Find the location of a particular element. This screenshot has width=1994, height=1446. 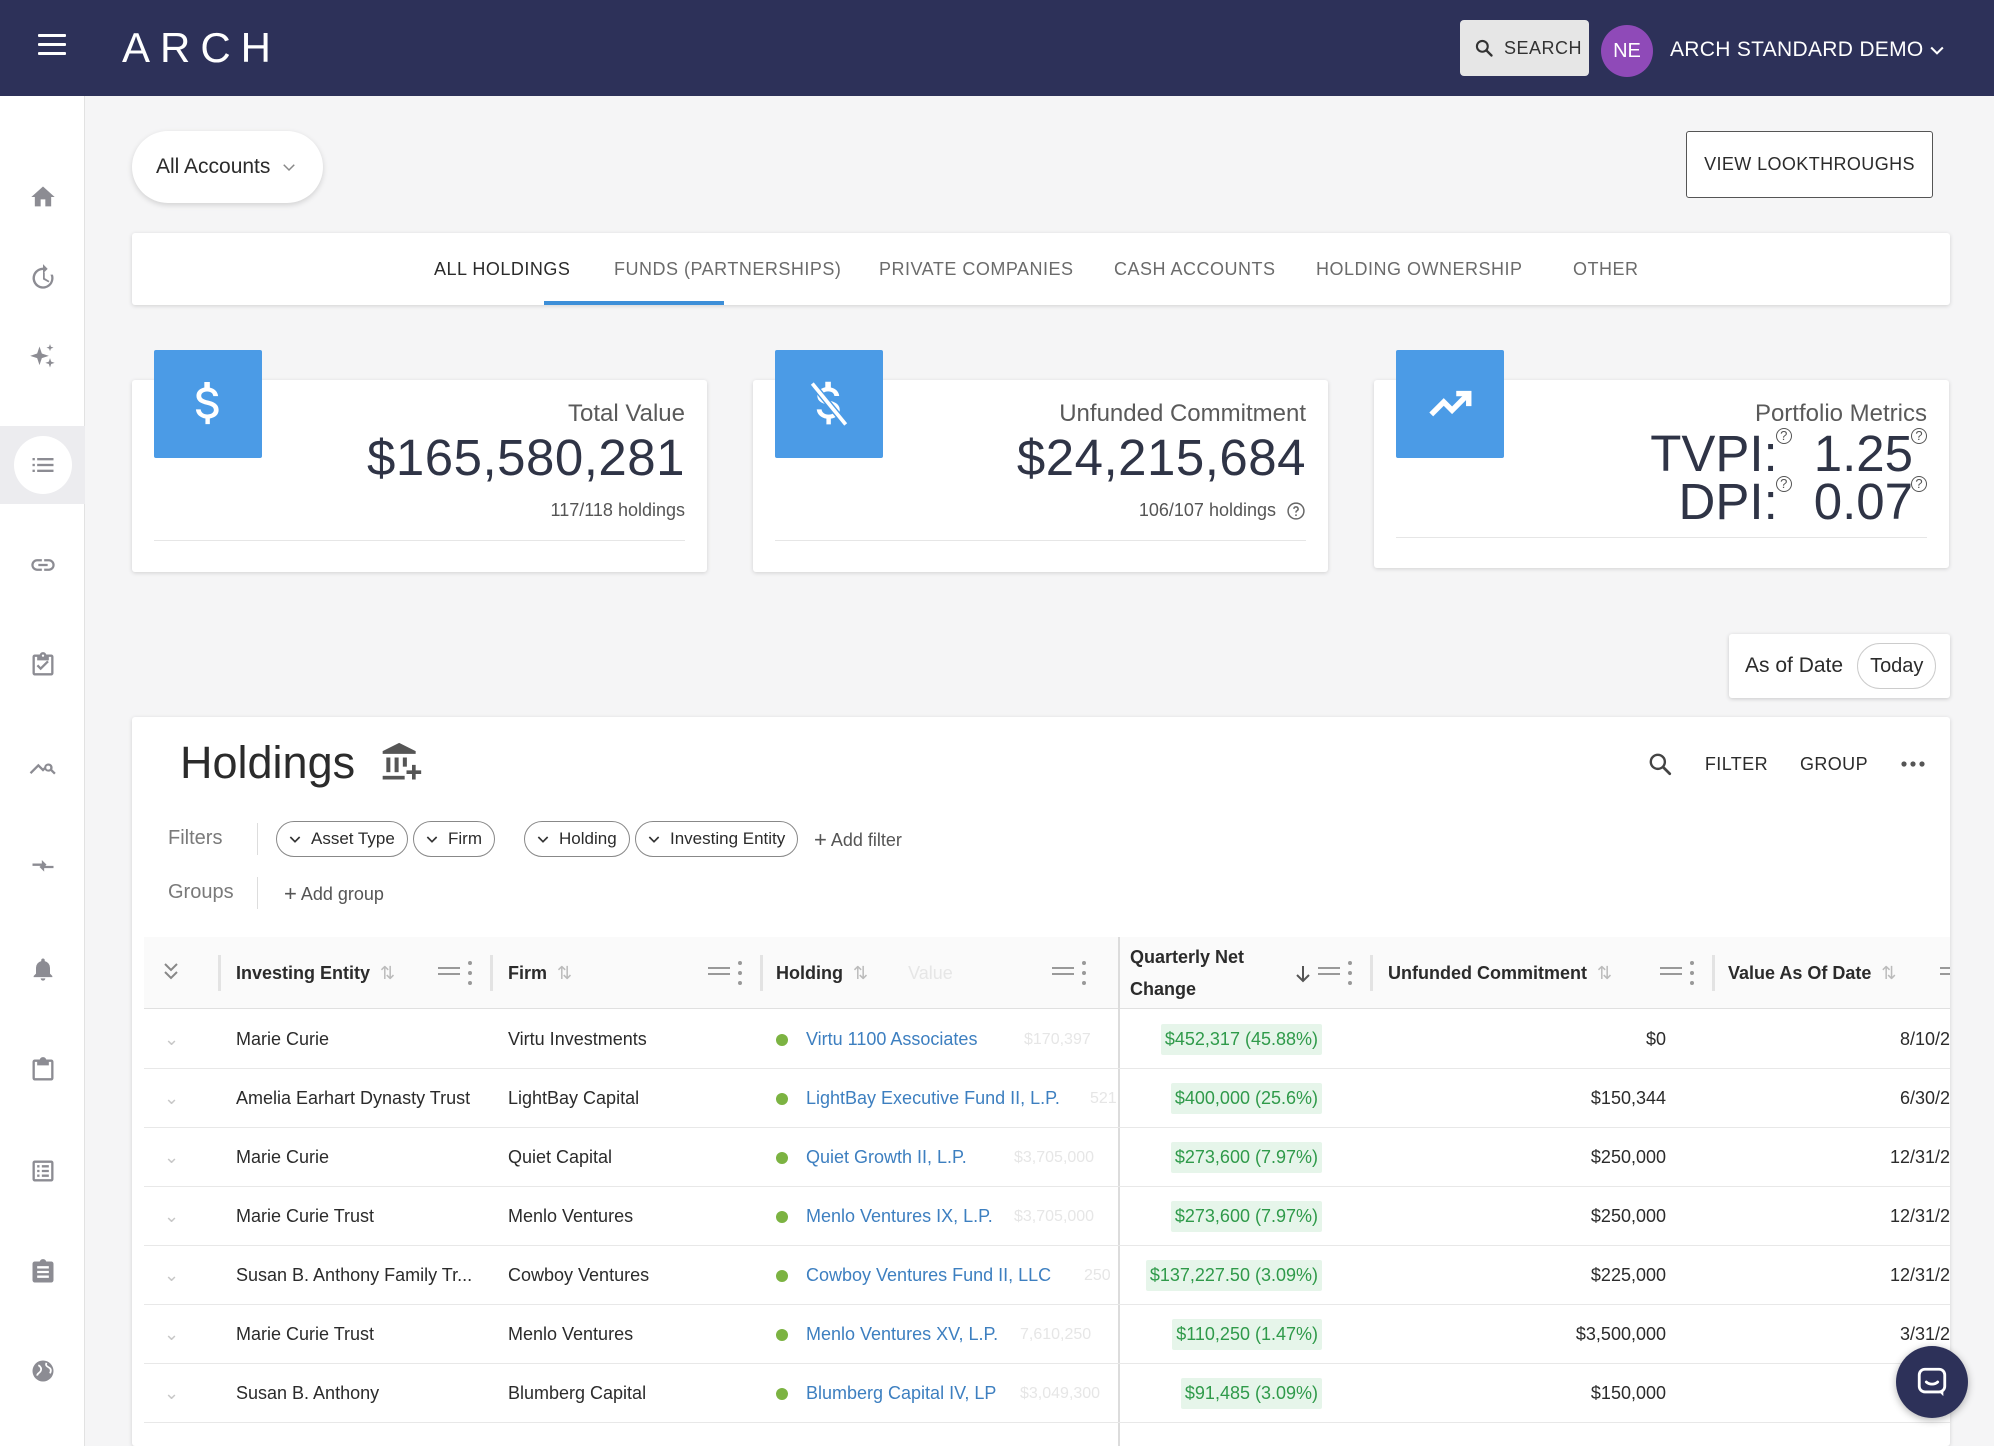

cell-holding-link: Quiet Growth II, L.P. is located at coordinates (886, 1157).